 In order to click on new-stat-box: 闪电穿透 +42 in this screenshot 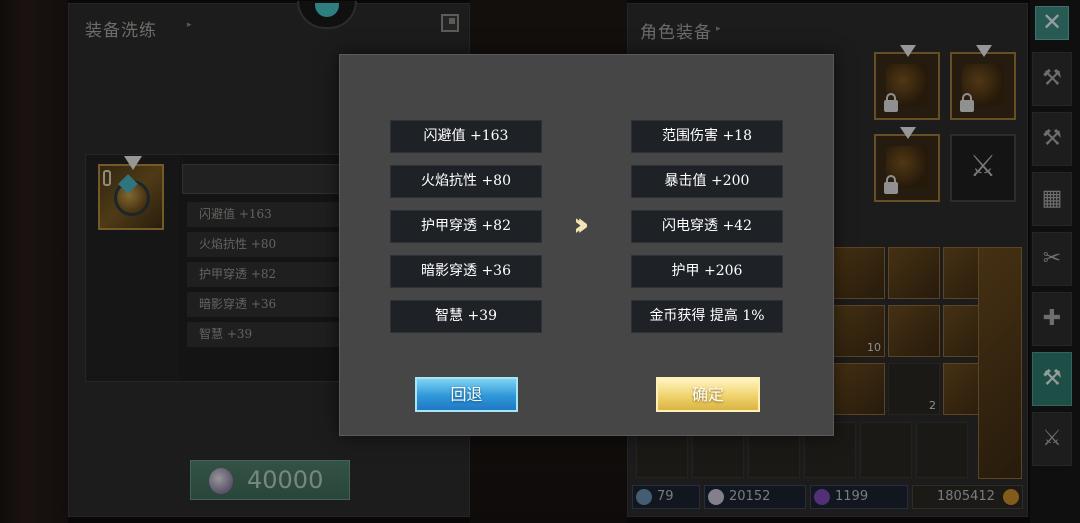, I will do `click(707, 226)`.